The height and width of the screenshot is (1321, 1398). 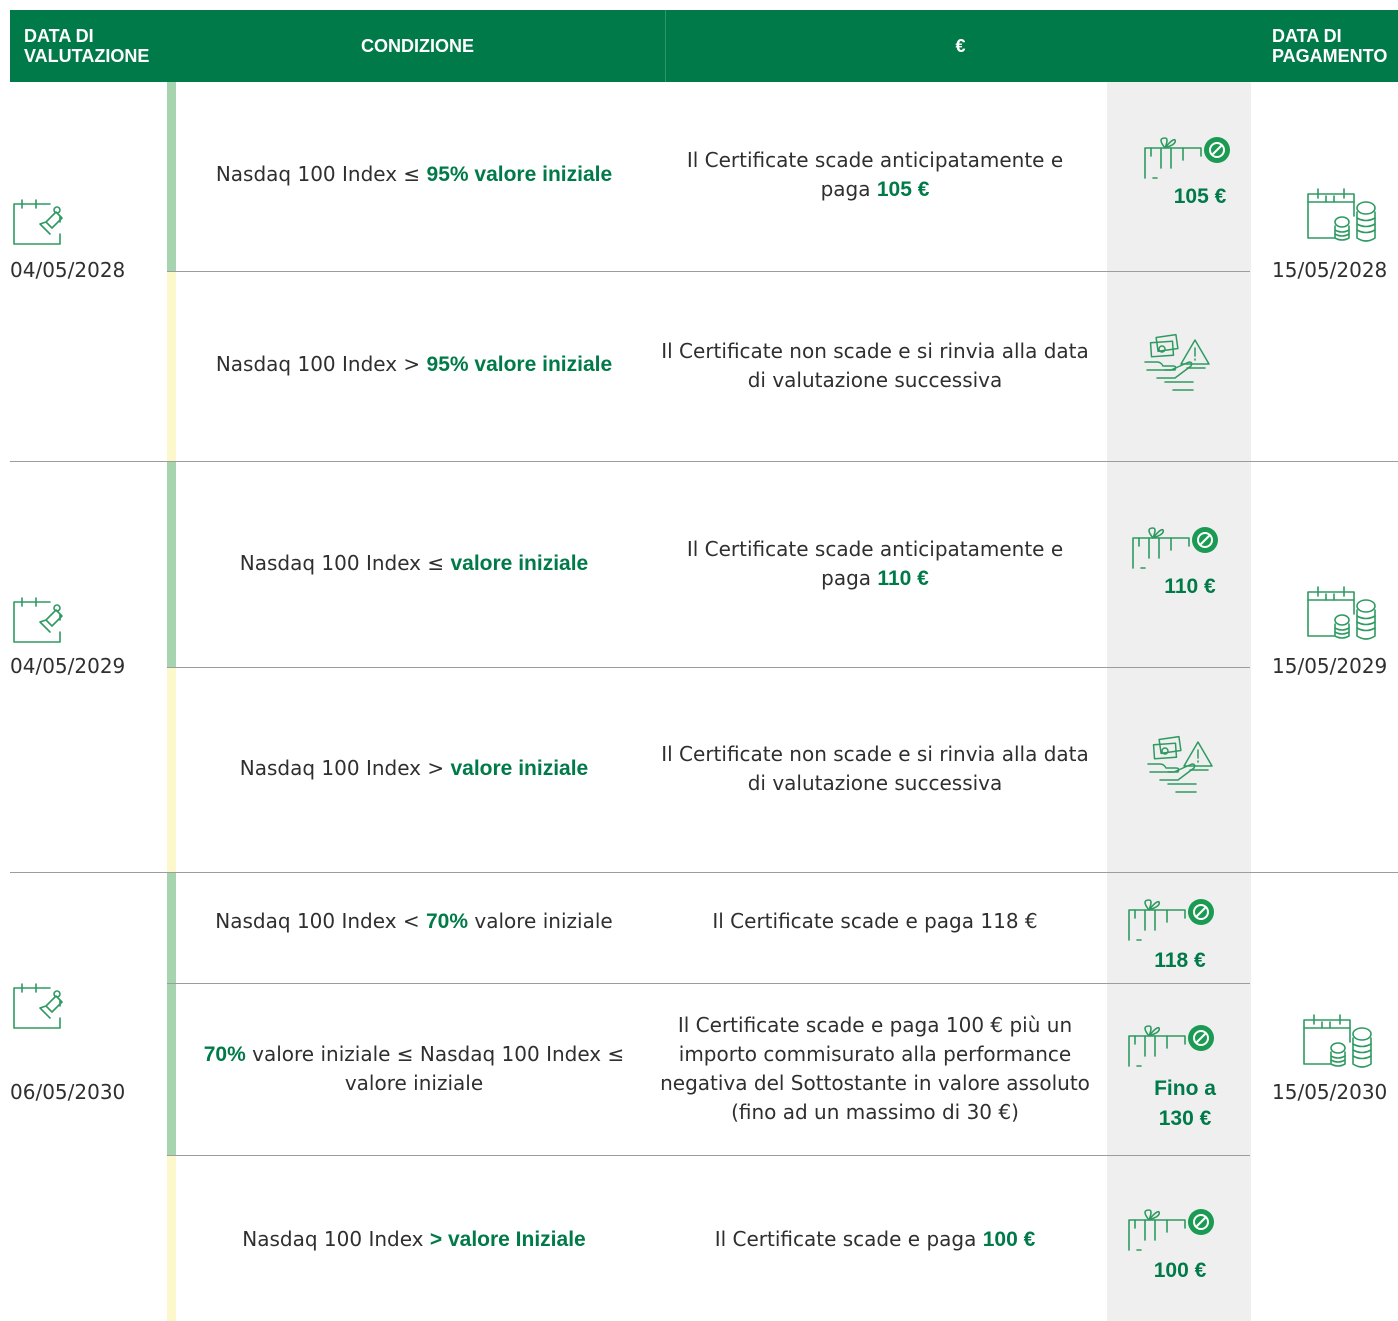 What do you see at coordinates (848, 1239) in the screenshot?
I see `outcome-prefix: Il Certificate scade e paga` at bounding box center [848, 1239].